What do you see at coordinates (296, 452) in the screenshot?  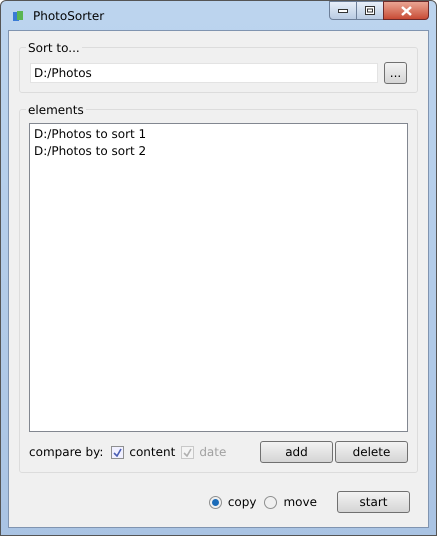 I see `add-button: add` at bounding box center [296, 452].